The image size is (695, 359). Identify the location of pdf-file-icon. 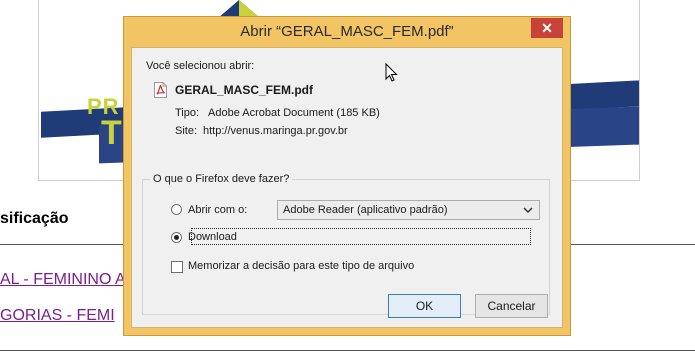
(160, 90).